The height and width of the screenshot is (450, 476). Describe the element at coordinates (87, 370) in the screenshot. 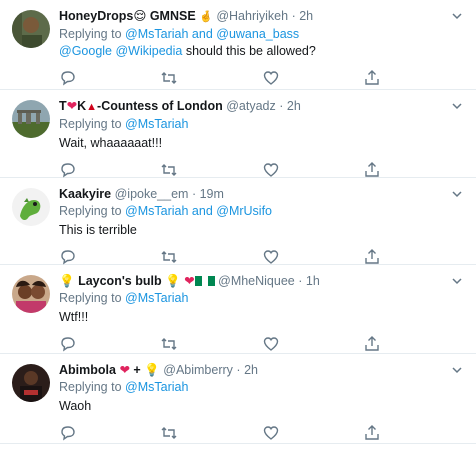

I see `display-name: Abimbola` at that location.